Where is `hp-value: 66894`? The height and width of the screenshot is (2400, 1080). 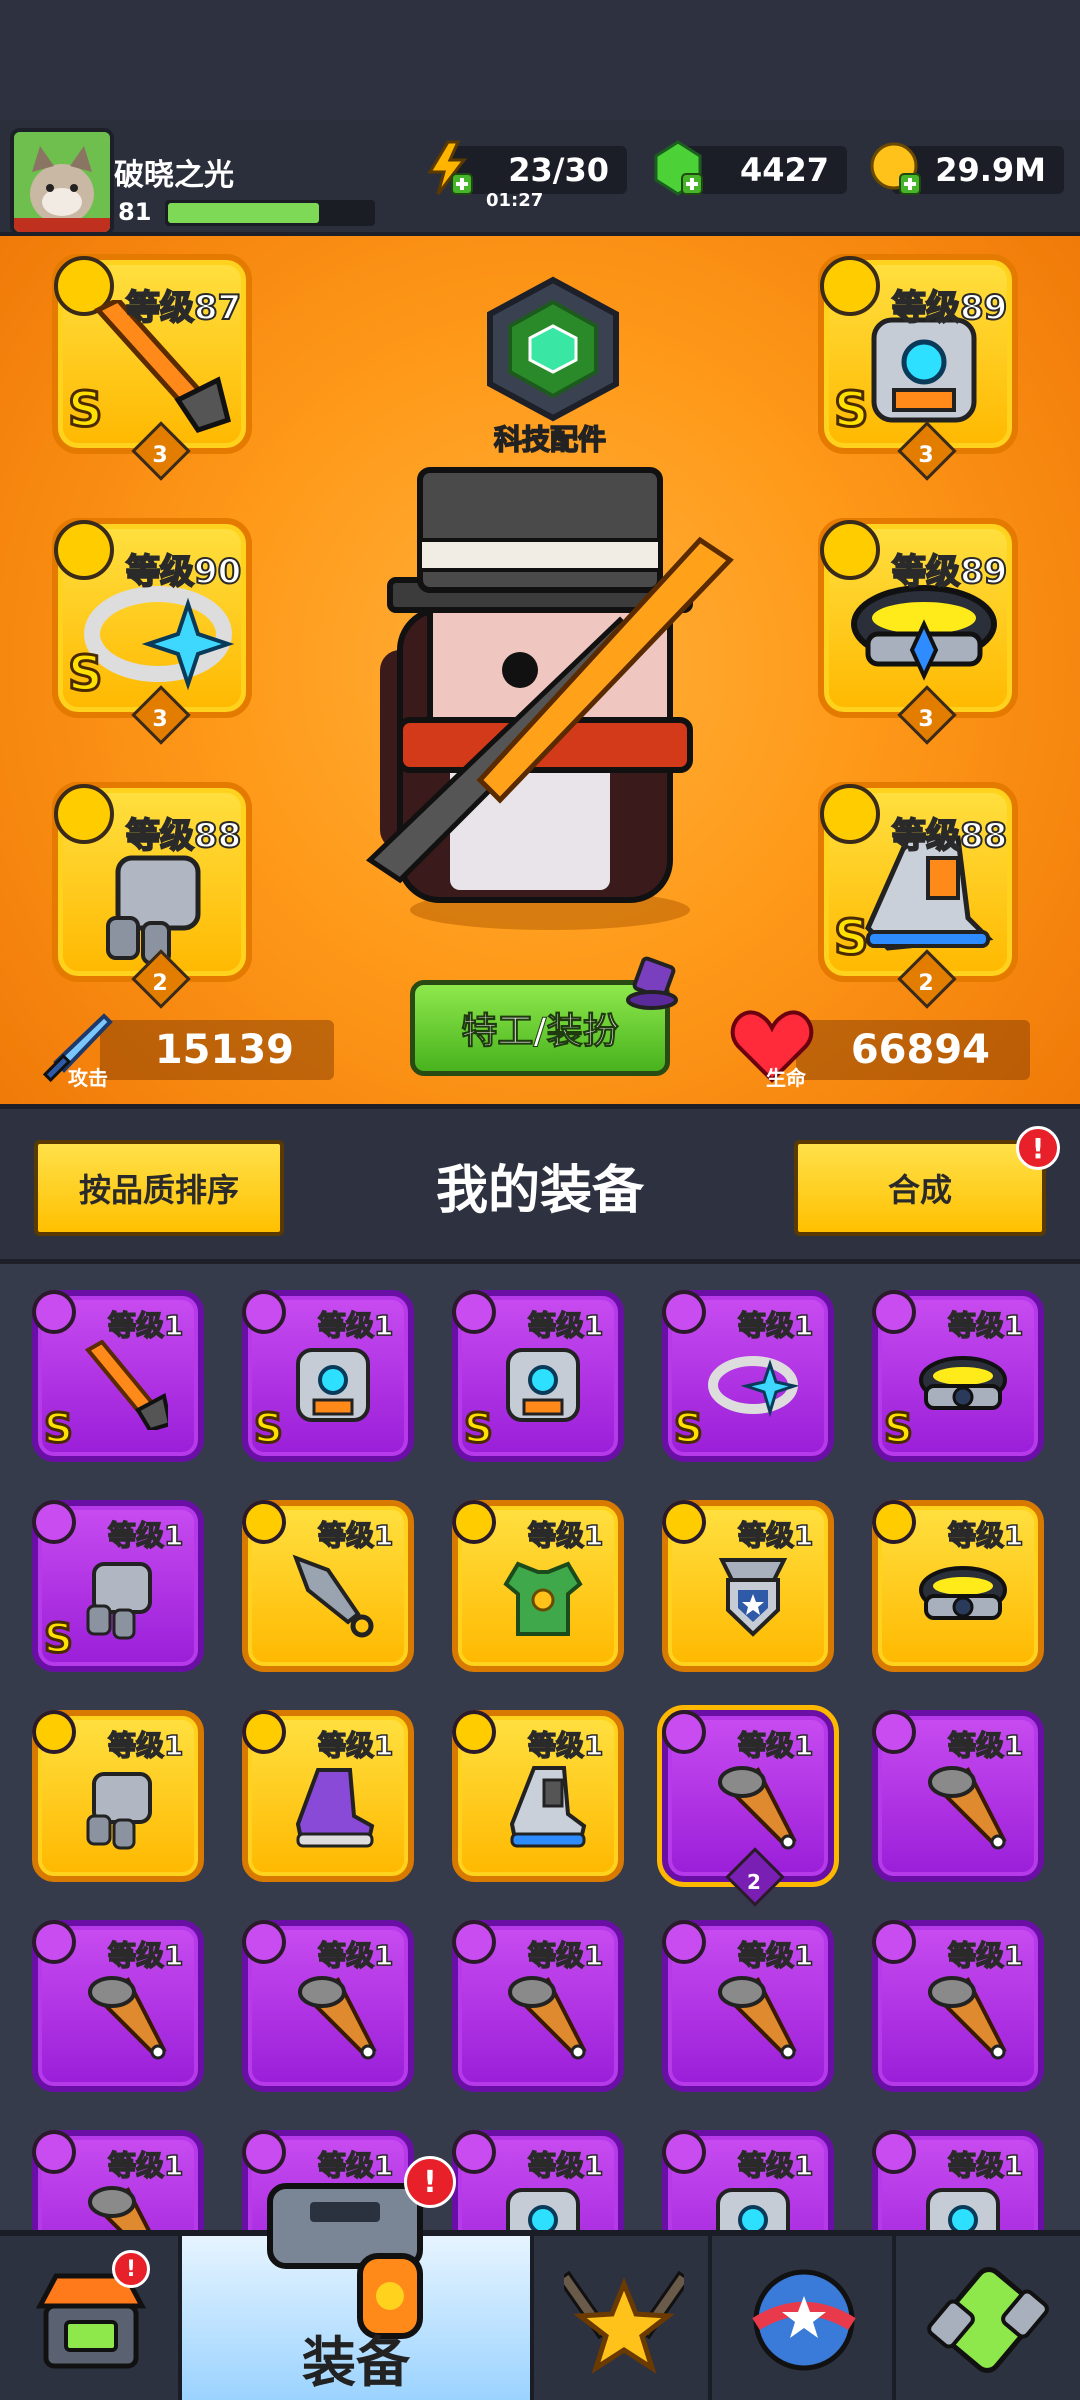 hp-value: 66894 is located at coordinates (920, 1050).